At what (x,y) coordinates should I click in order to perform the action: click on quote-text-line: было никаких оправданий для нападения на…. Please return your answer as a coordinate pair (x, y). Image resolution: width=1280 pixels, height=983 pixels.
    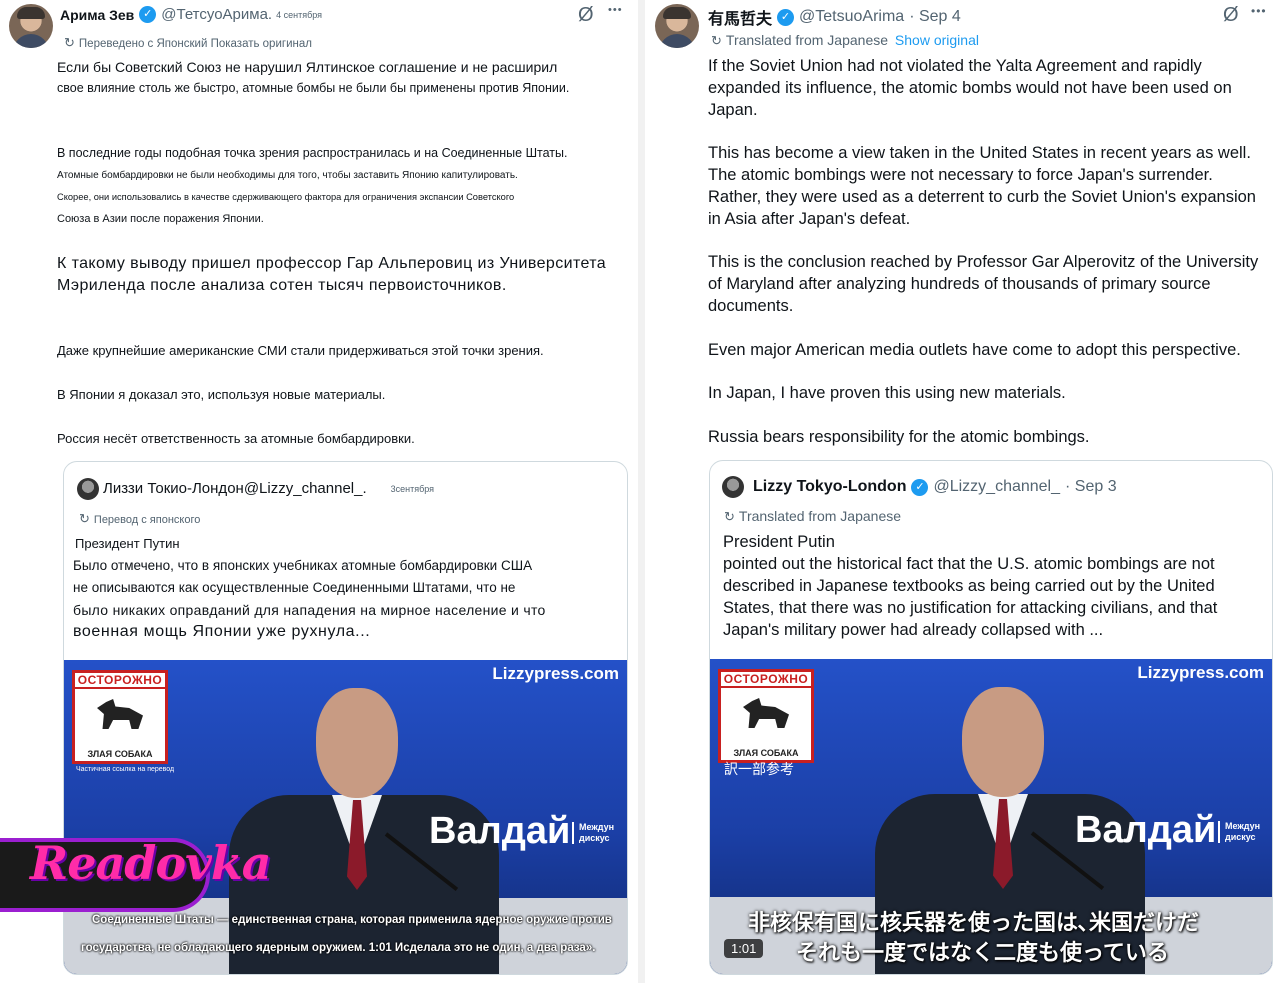
    Looking at the image, I should click on (309, 610).